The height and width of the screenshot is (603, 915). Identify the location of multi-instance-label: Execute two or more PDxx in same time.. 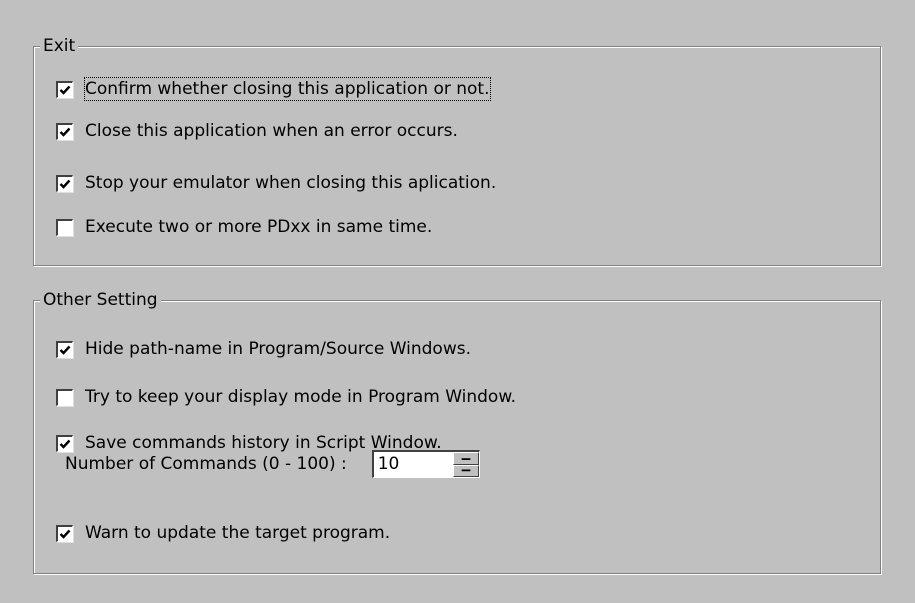
(258, 227).